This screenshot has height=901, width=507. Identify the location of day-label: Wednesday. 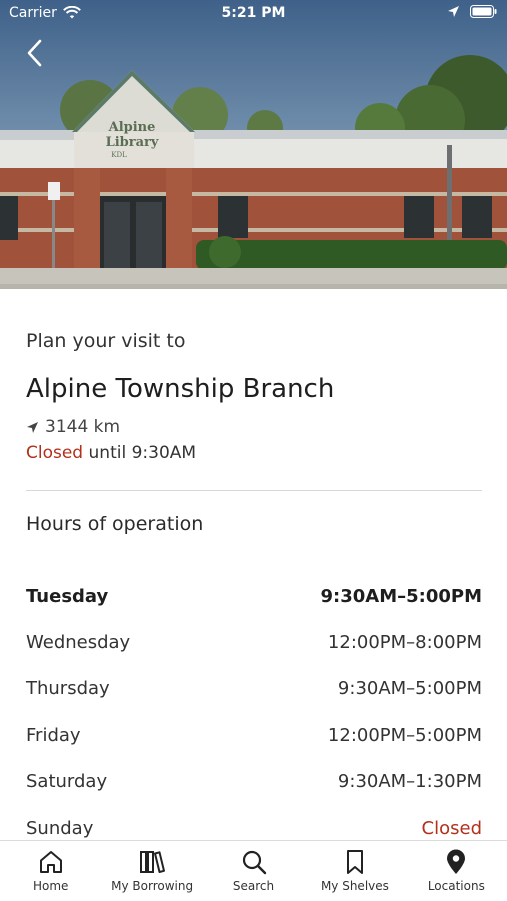
(78, 643).